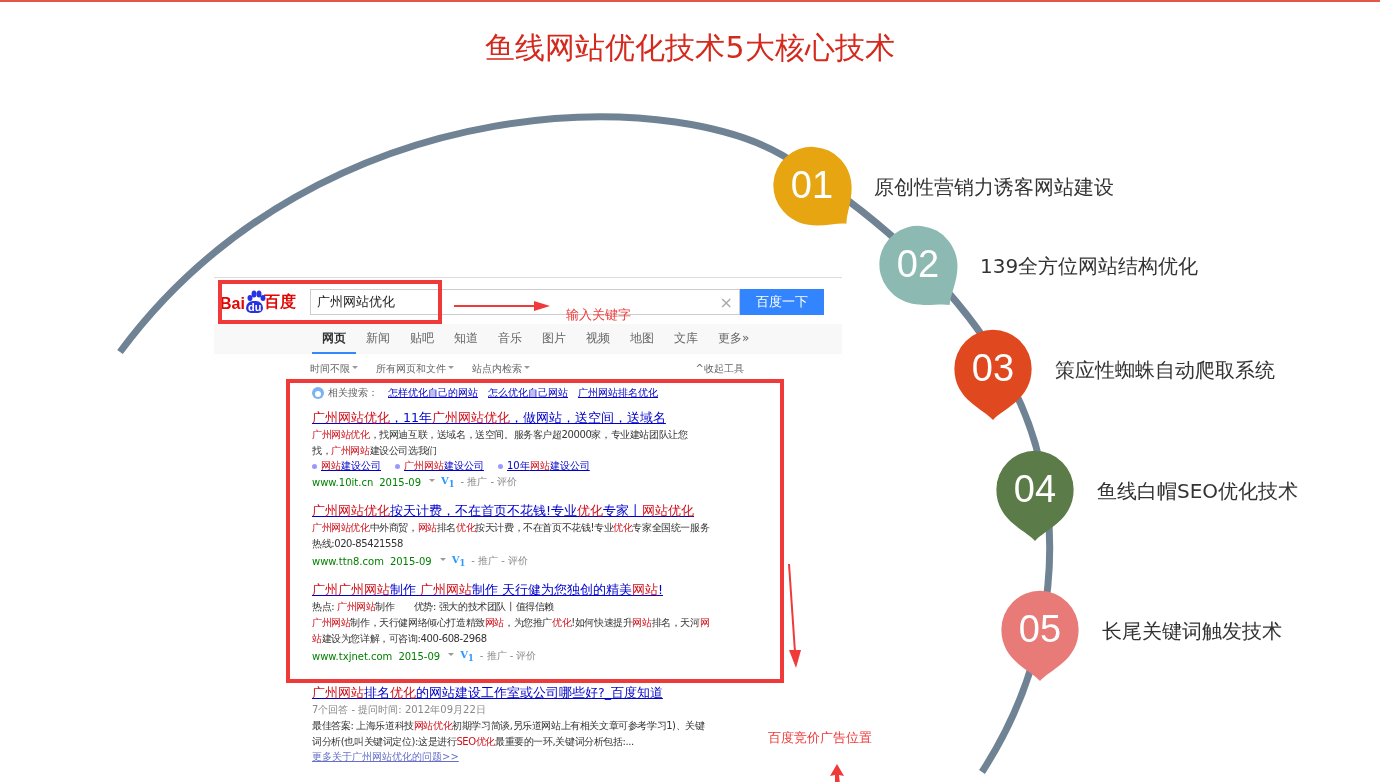 The width and height of the screenshot is (1380, 782). What do you see at coordinates (642, 339) in the screenshot?
I see `search-tab: 地图` at bounding box center [642, 339].